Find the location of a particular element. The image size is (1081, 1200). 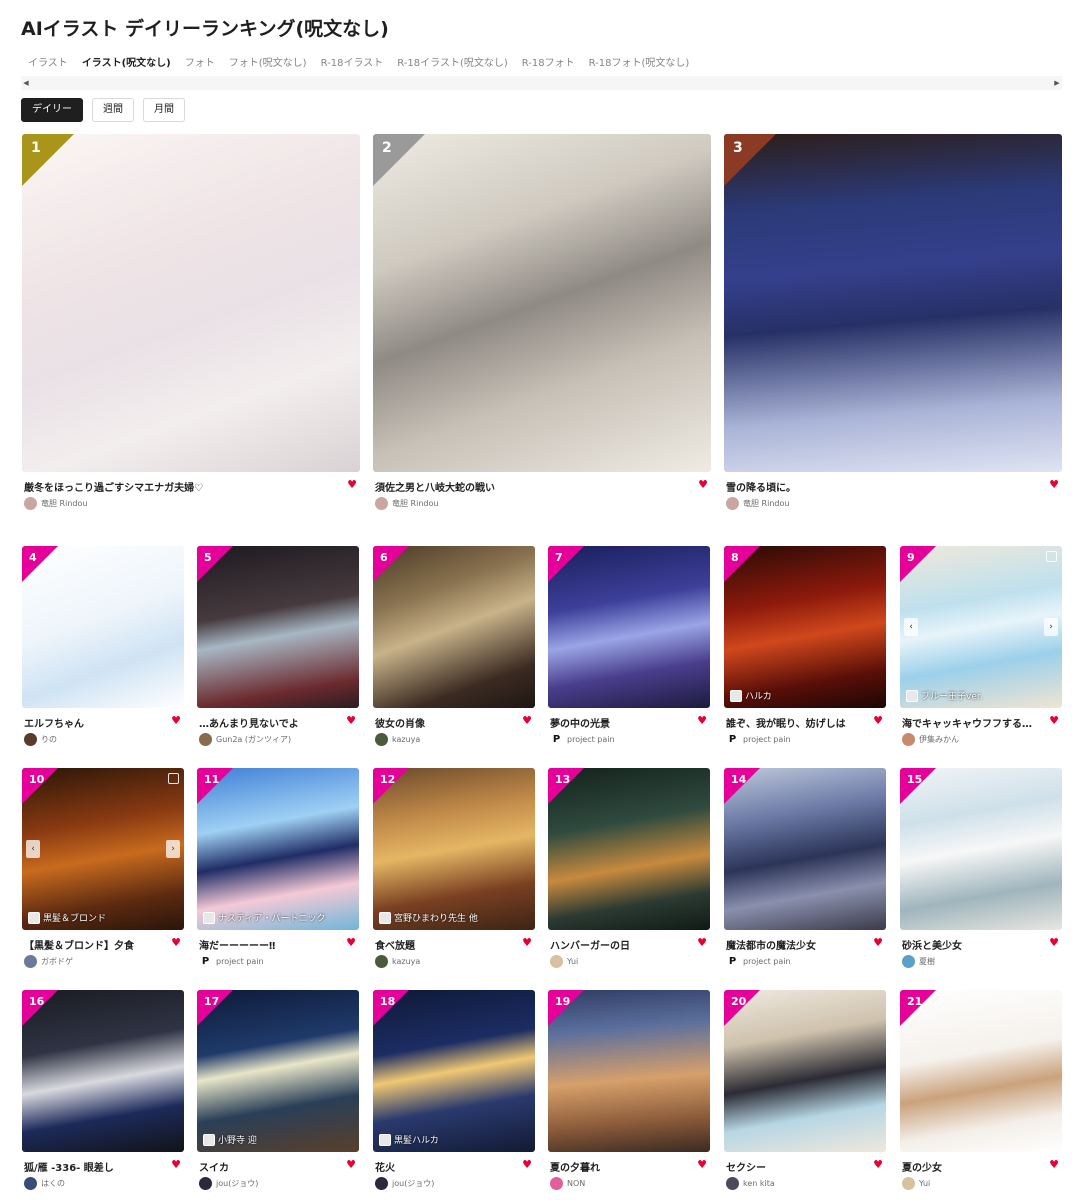

artwork-thumbnail: 19 is located at coordinates (629, 1071).